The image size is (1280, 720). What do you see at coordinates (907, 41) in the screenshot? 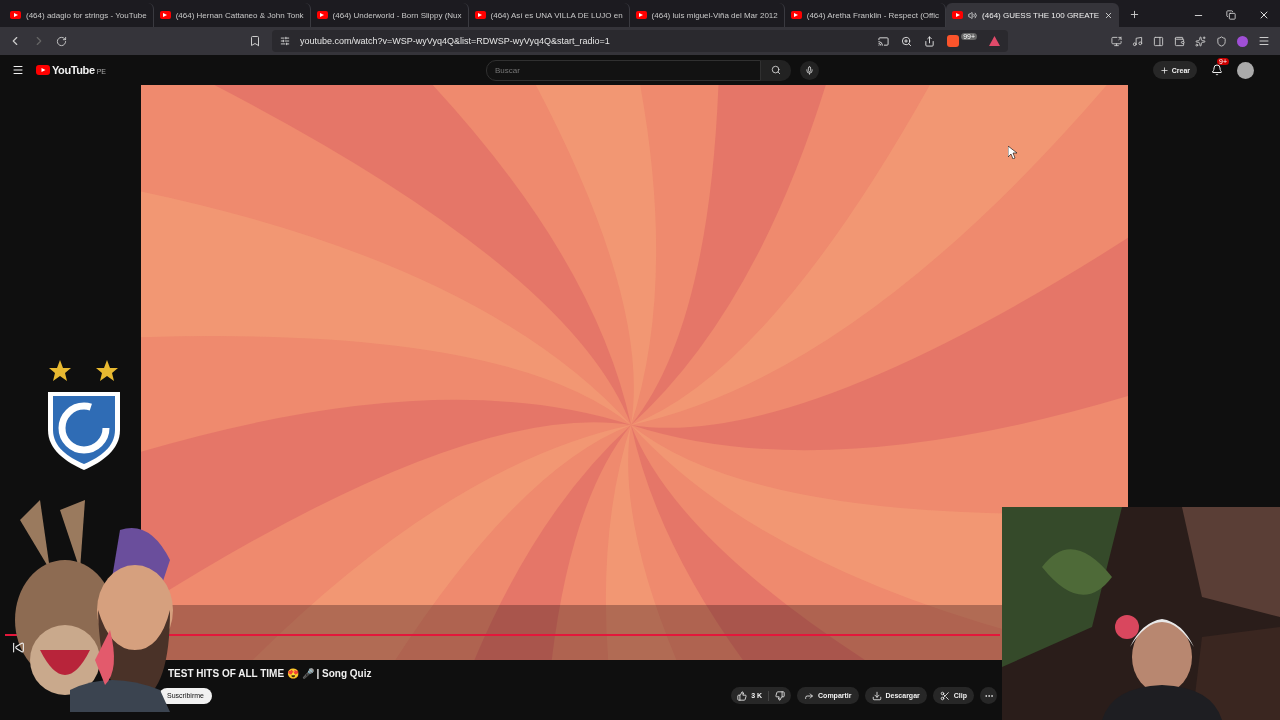
I see `zoom-icon` at bounding box center [907, 41].